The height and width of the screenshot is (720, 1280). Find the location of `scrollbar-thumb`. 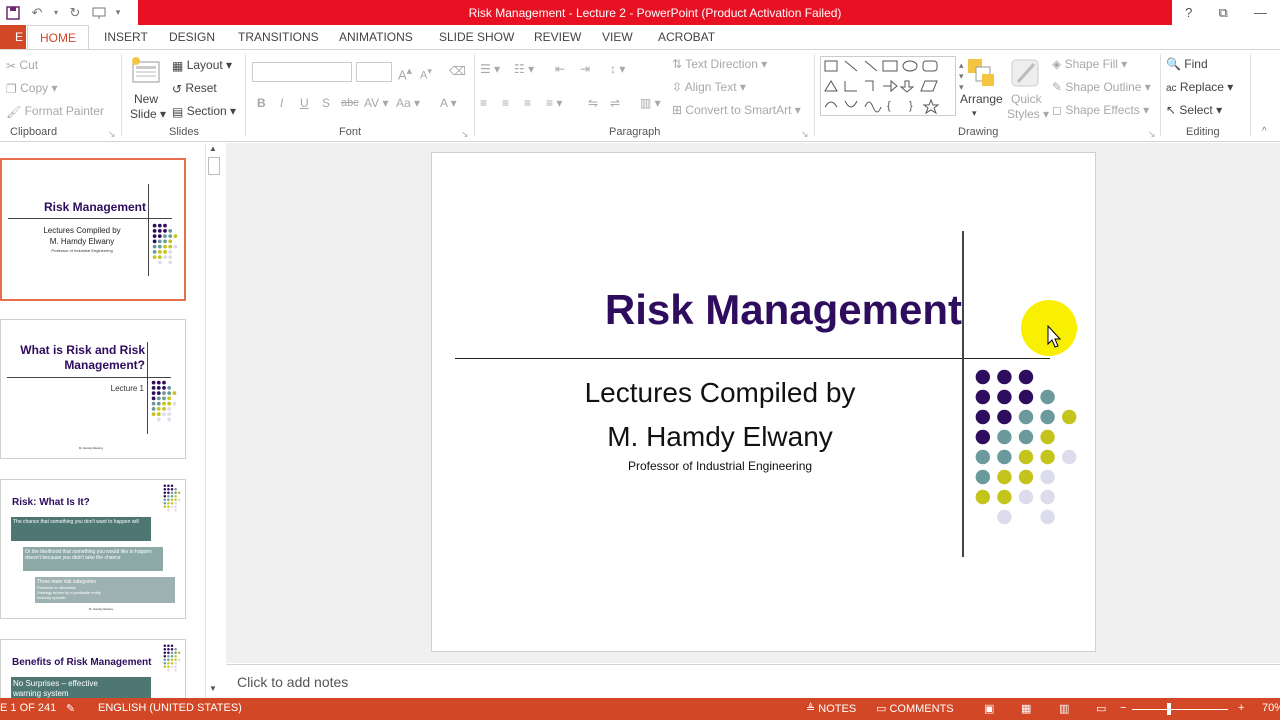

scrollbar-thumb is located at coordinates (214, 166).